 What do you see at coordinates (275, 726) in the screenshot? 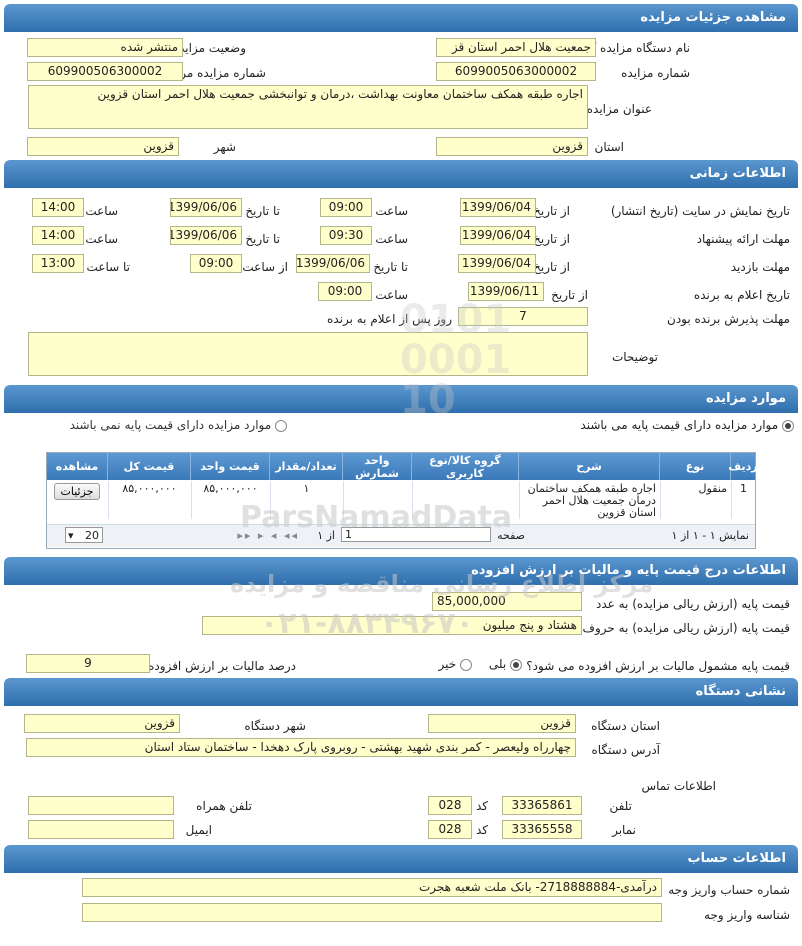
I see `org-city-label: شهر دستگاه` at bounding box center [275, 726].